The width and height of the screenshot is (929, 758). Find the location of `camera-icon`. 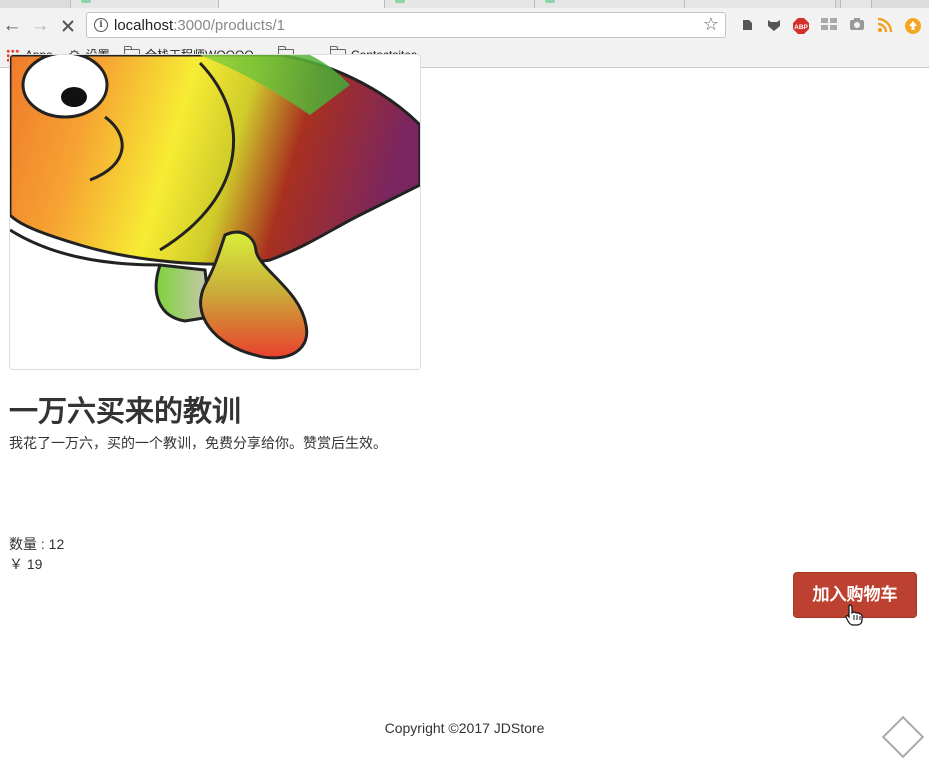

camera-icon is located at coordinates (857, 26).